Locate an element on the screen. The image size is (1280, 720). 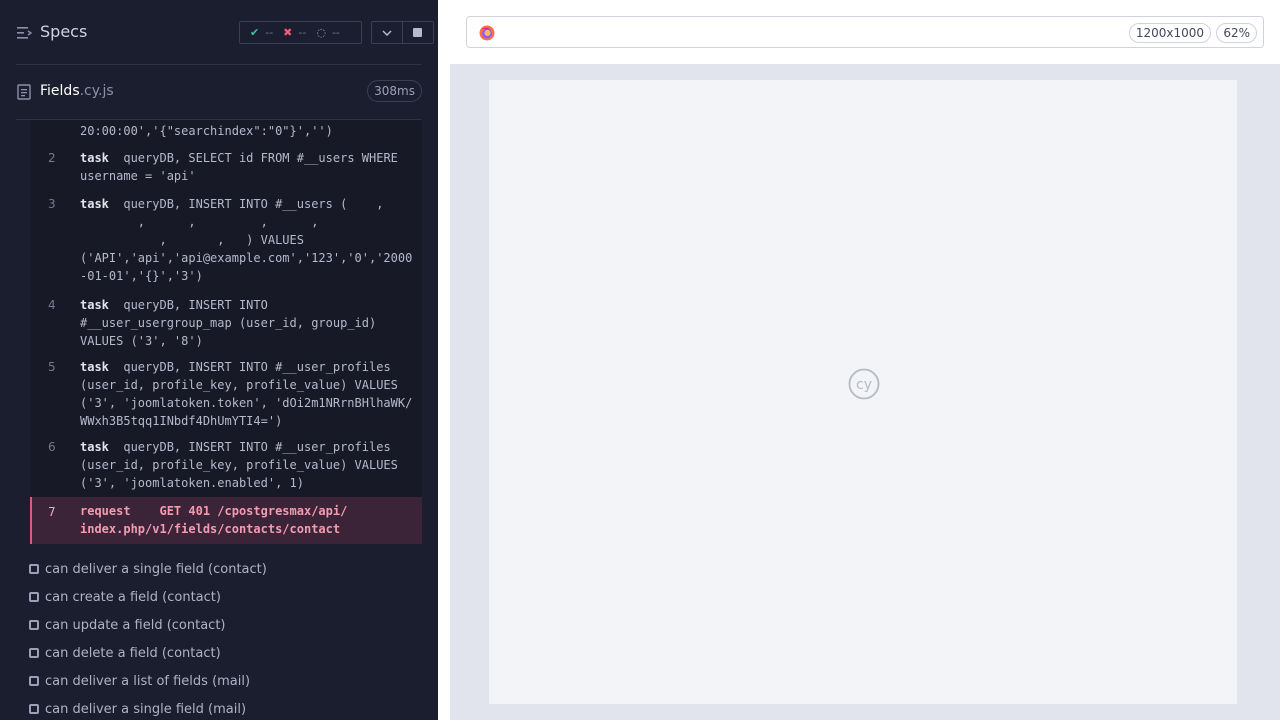
expand-collapse-button is located at coordinates (387, 32).